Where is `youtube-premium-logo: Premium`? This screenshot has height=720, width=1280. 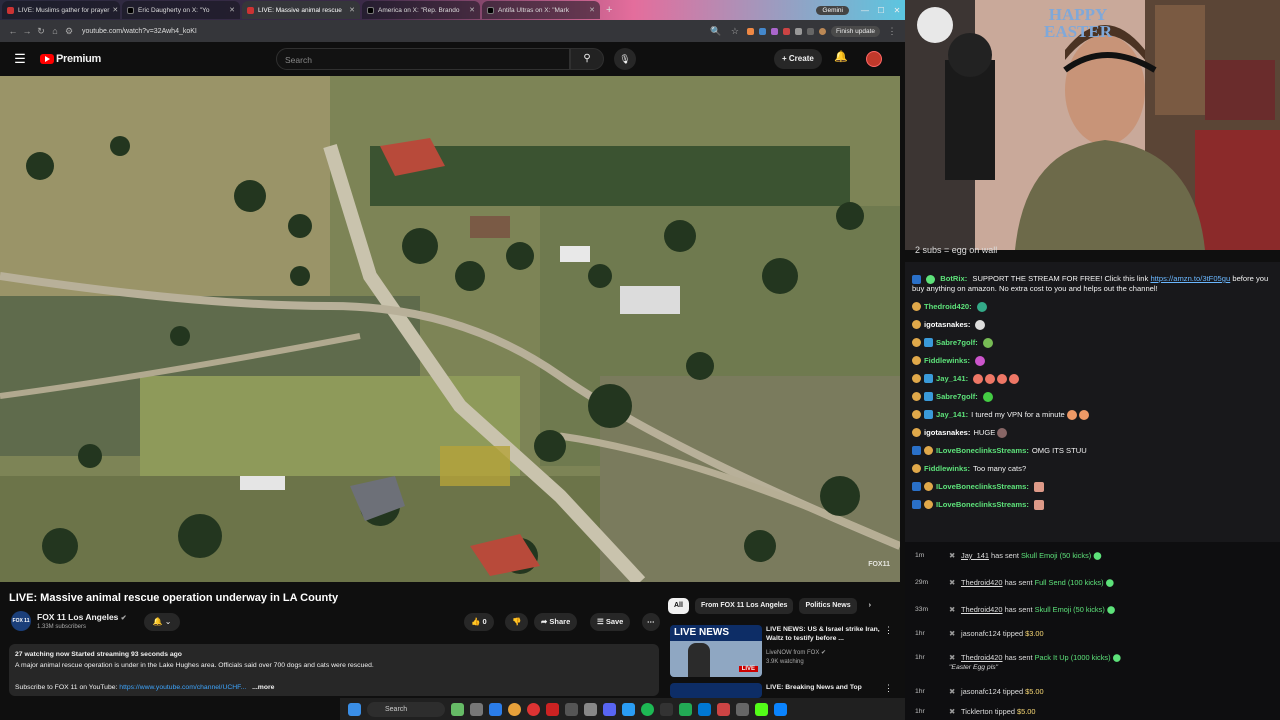 youtube-premium-logo: Premium is located at coordinates (70, 59).